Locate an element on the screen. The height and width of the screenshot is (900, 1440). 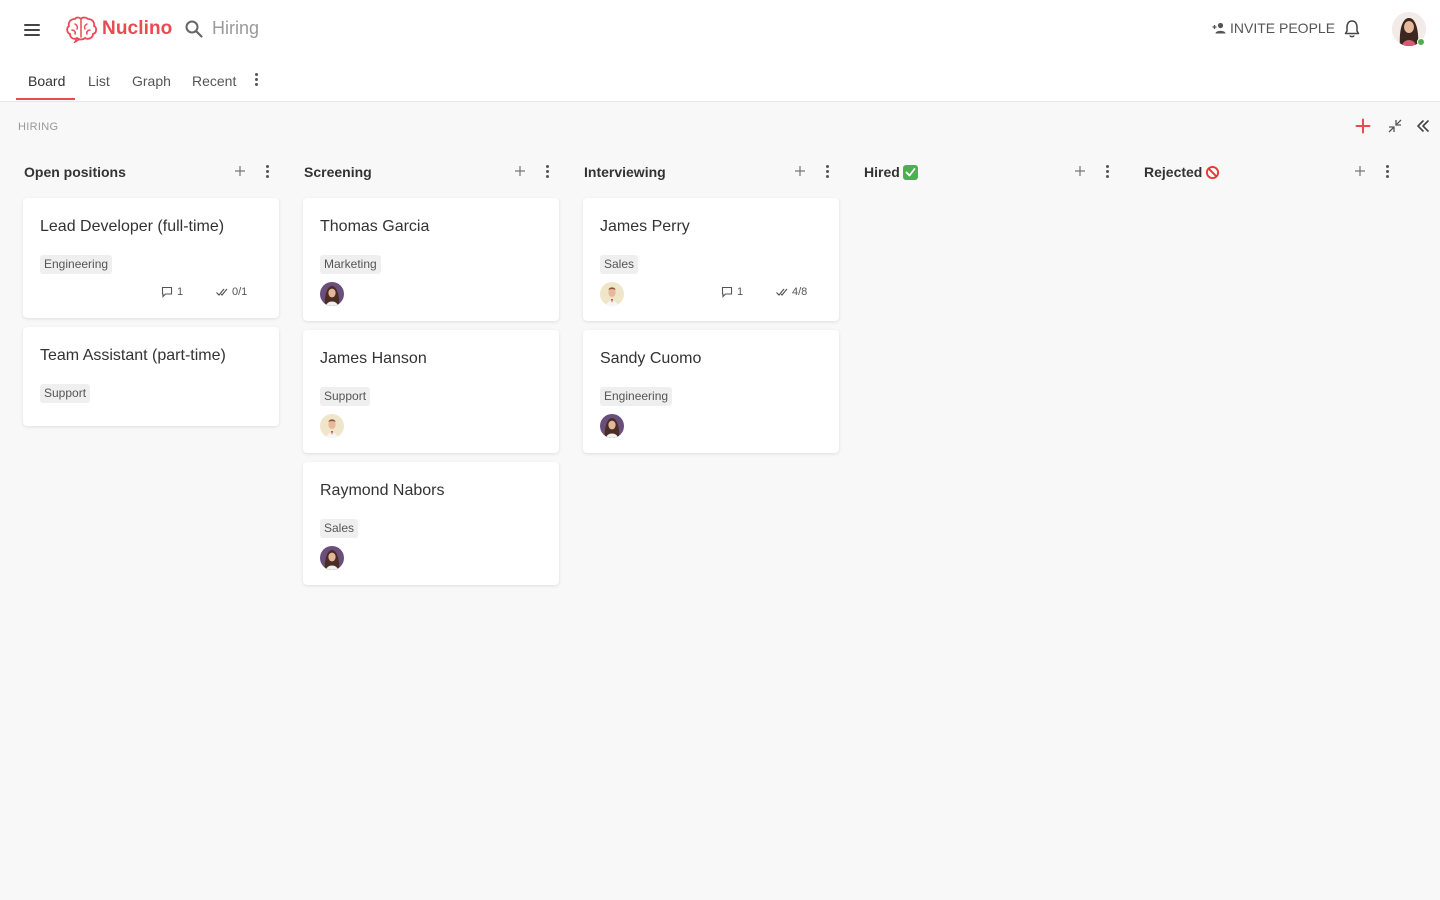
column-title-text: Rejected is located at coordinates (1173, 172).